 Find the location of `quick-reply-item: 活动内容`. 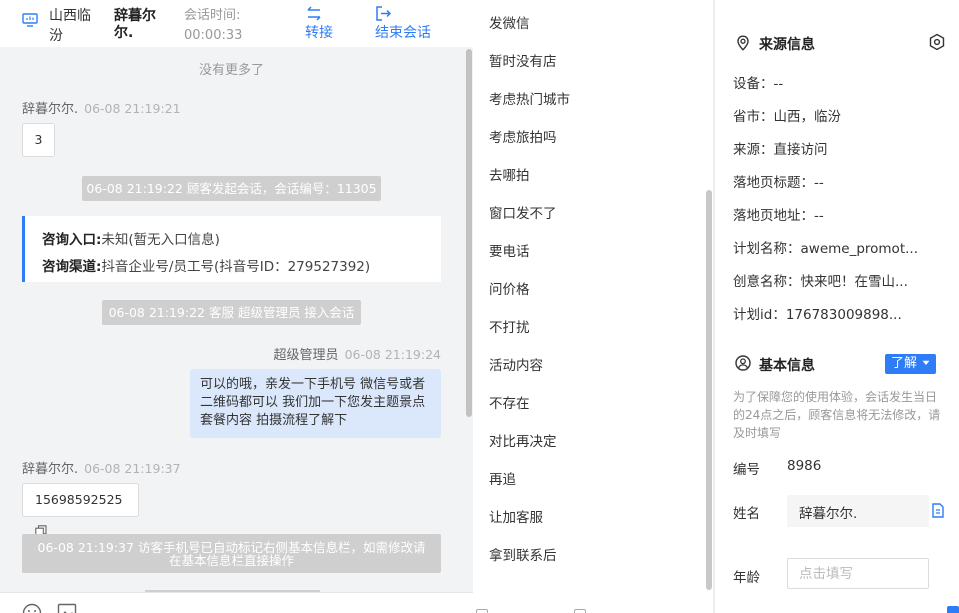

quick-reply-item: 活动内容 is located at coordinates (516, 364).